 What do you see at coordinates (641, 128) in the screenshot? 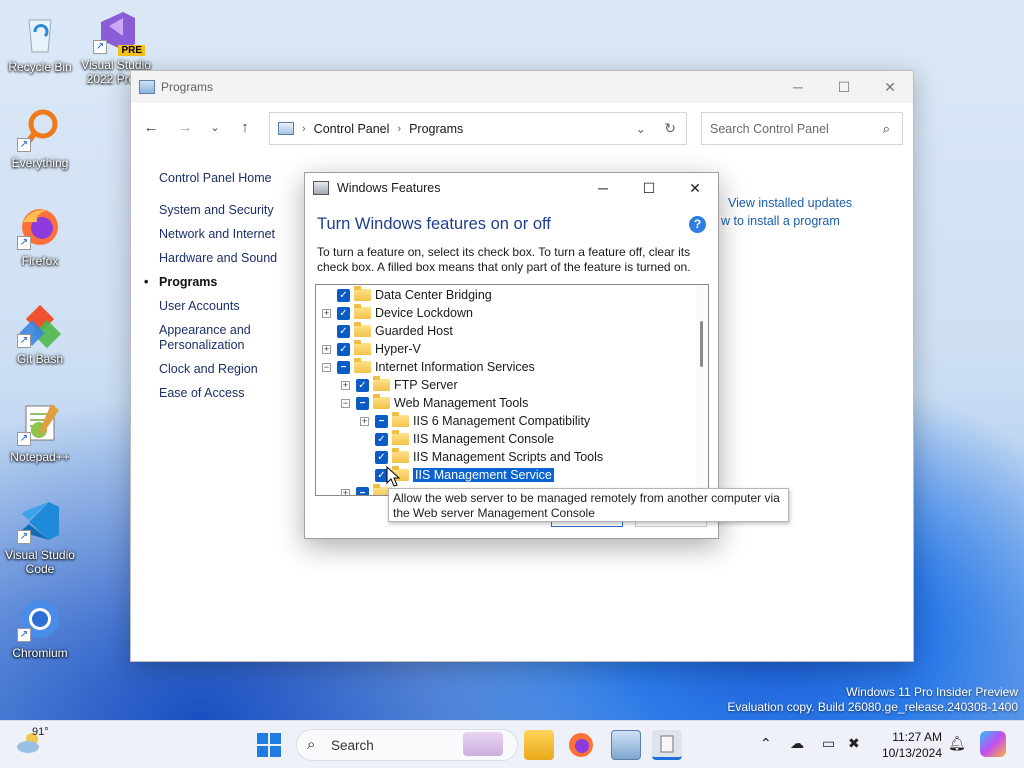
I see `address-dropdown-chevron-icon: ⌄` at bounding box center [641, 128].